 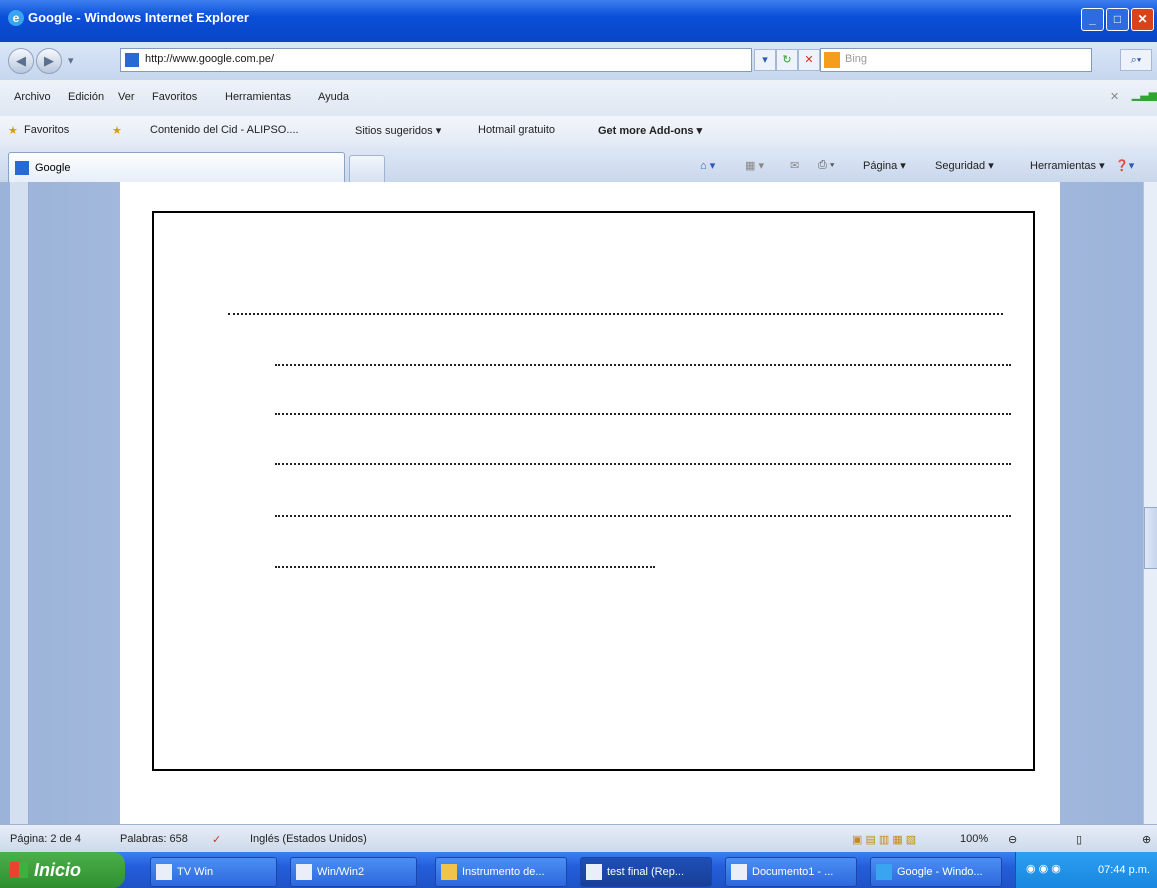 What do you see at coordinates (754, 165) in the screenshot?
I see `feeds-icon: ▦ ▾` at bounding box center [754, 165].